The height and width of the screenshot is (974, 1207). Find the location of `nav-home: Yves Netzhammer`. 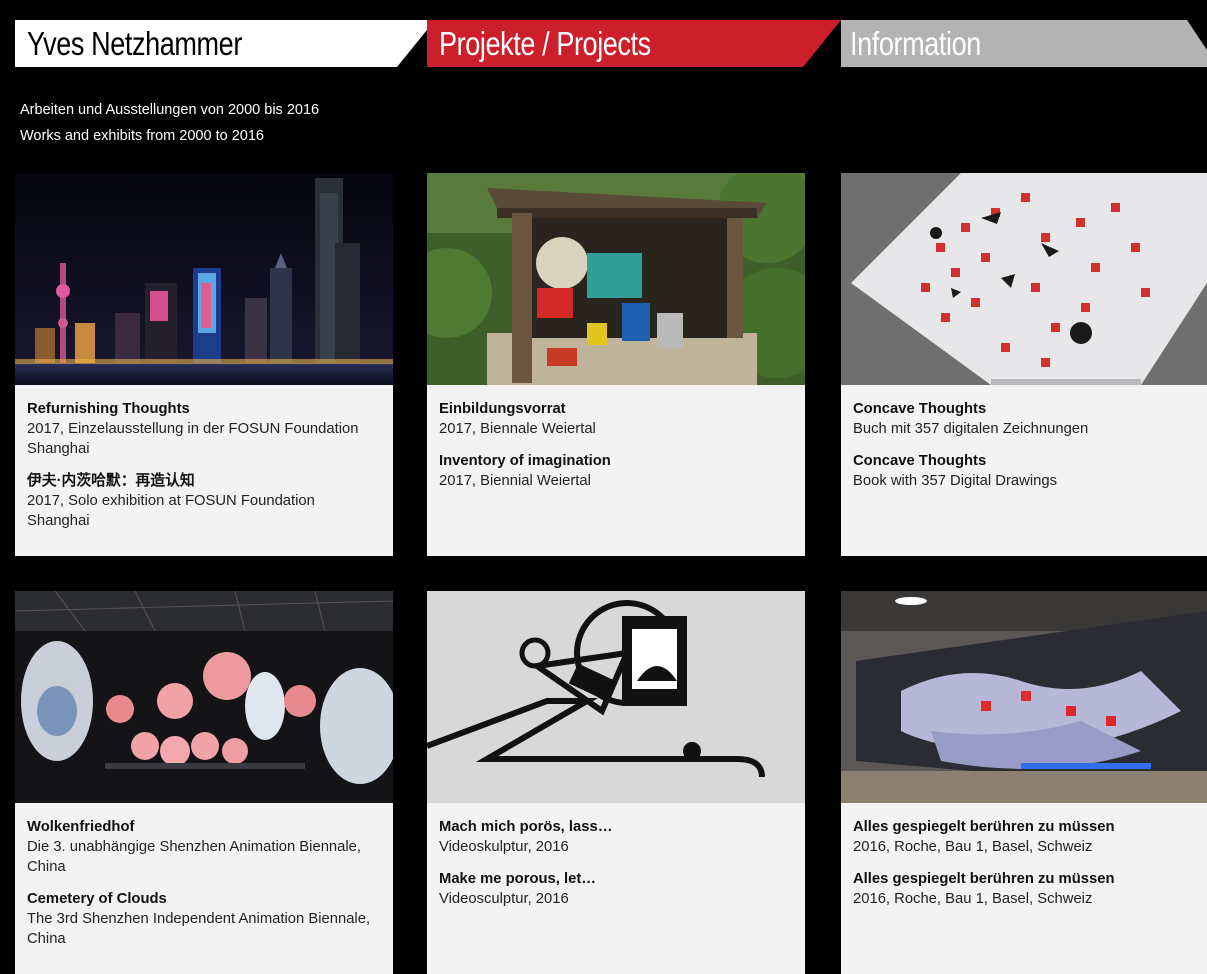

nav-home: Yves Netzhammer is located at coordinates (225, 43).